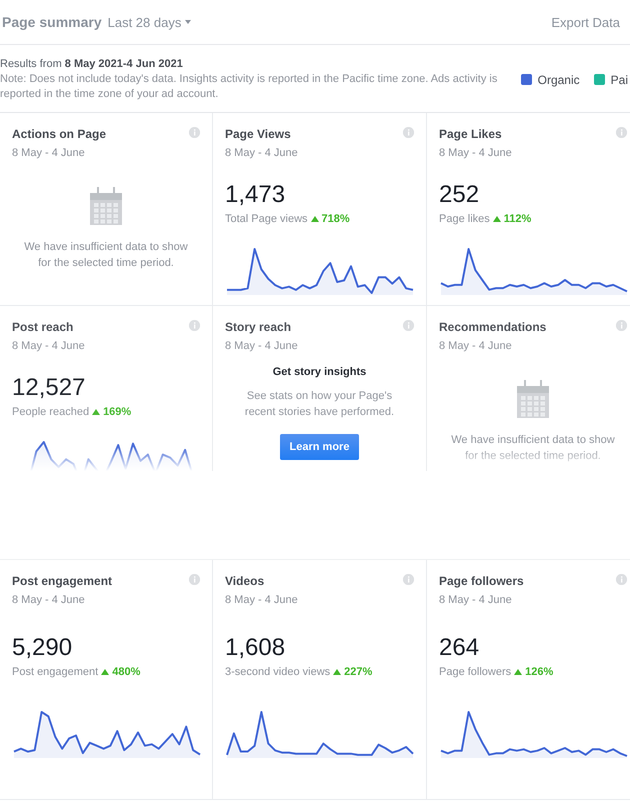 This screenshot has width=630, height=804. I want to click on metric-value: 252, so click(459, 195).